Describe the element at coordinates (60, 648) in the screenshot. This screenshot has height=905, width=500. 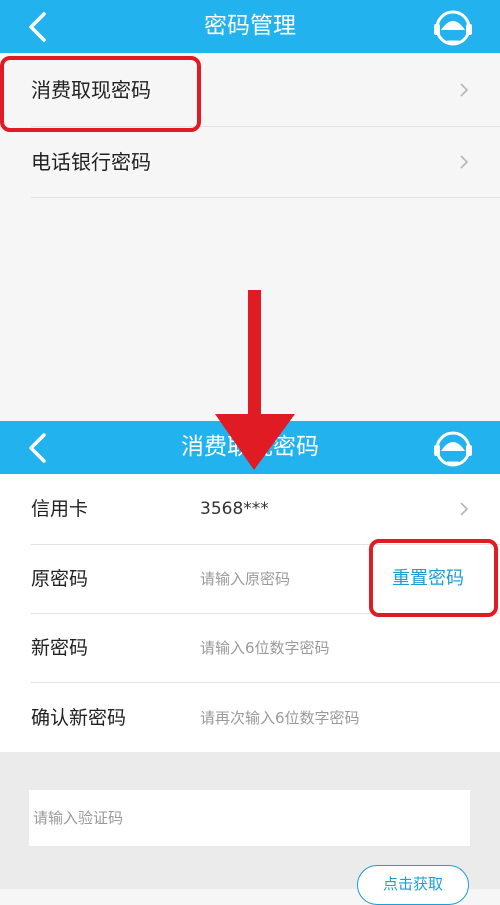
I see `new-password-label: 新密码` at that location.